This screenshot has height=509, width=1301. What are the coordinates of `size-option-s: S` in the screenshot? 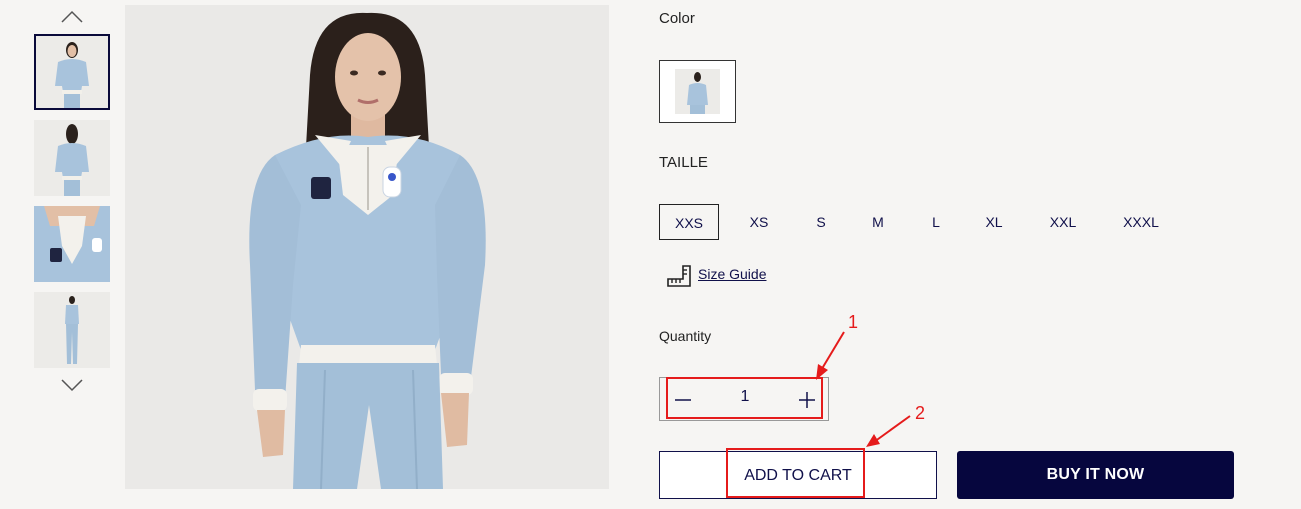 It's located at (821, 222).